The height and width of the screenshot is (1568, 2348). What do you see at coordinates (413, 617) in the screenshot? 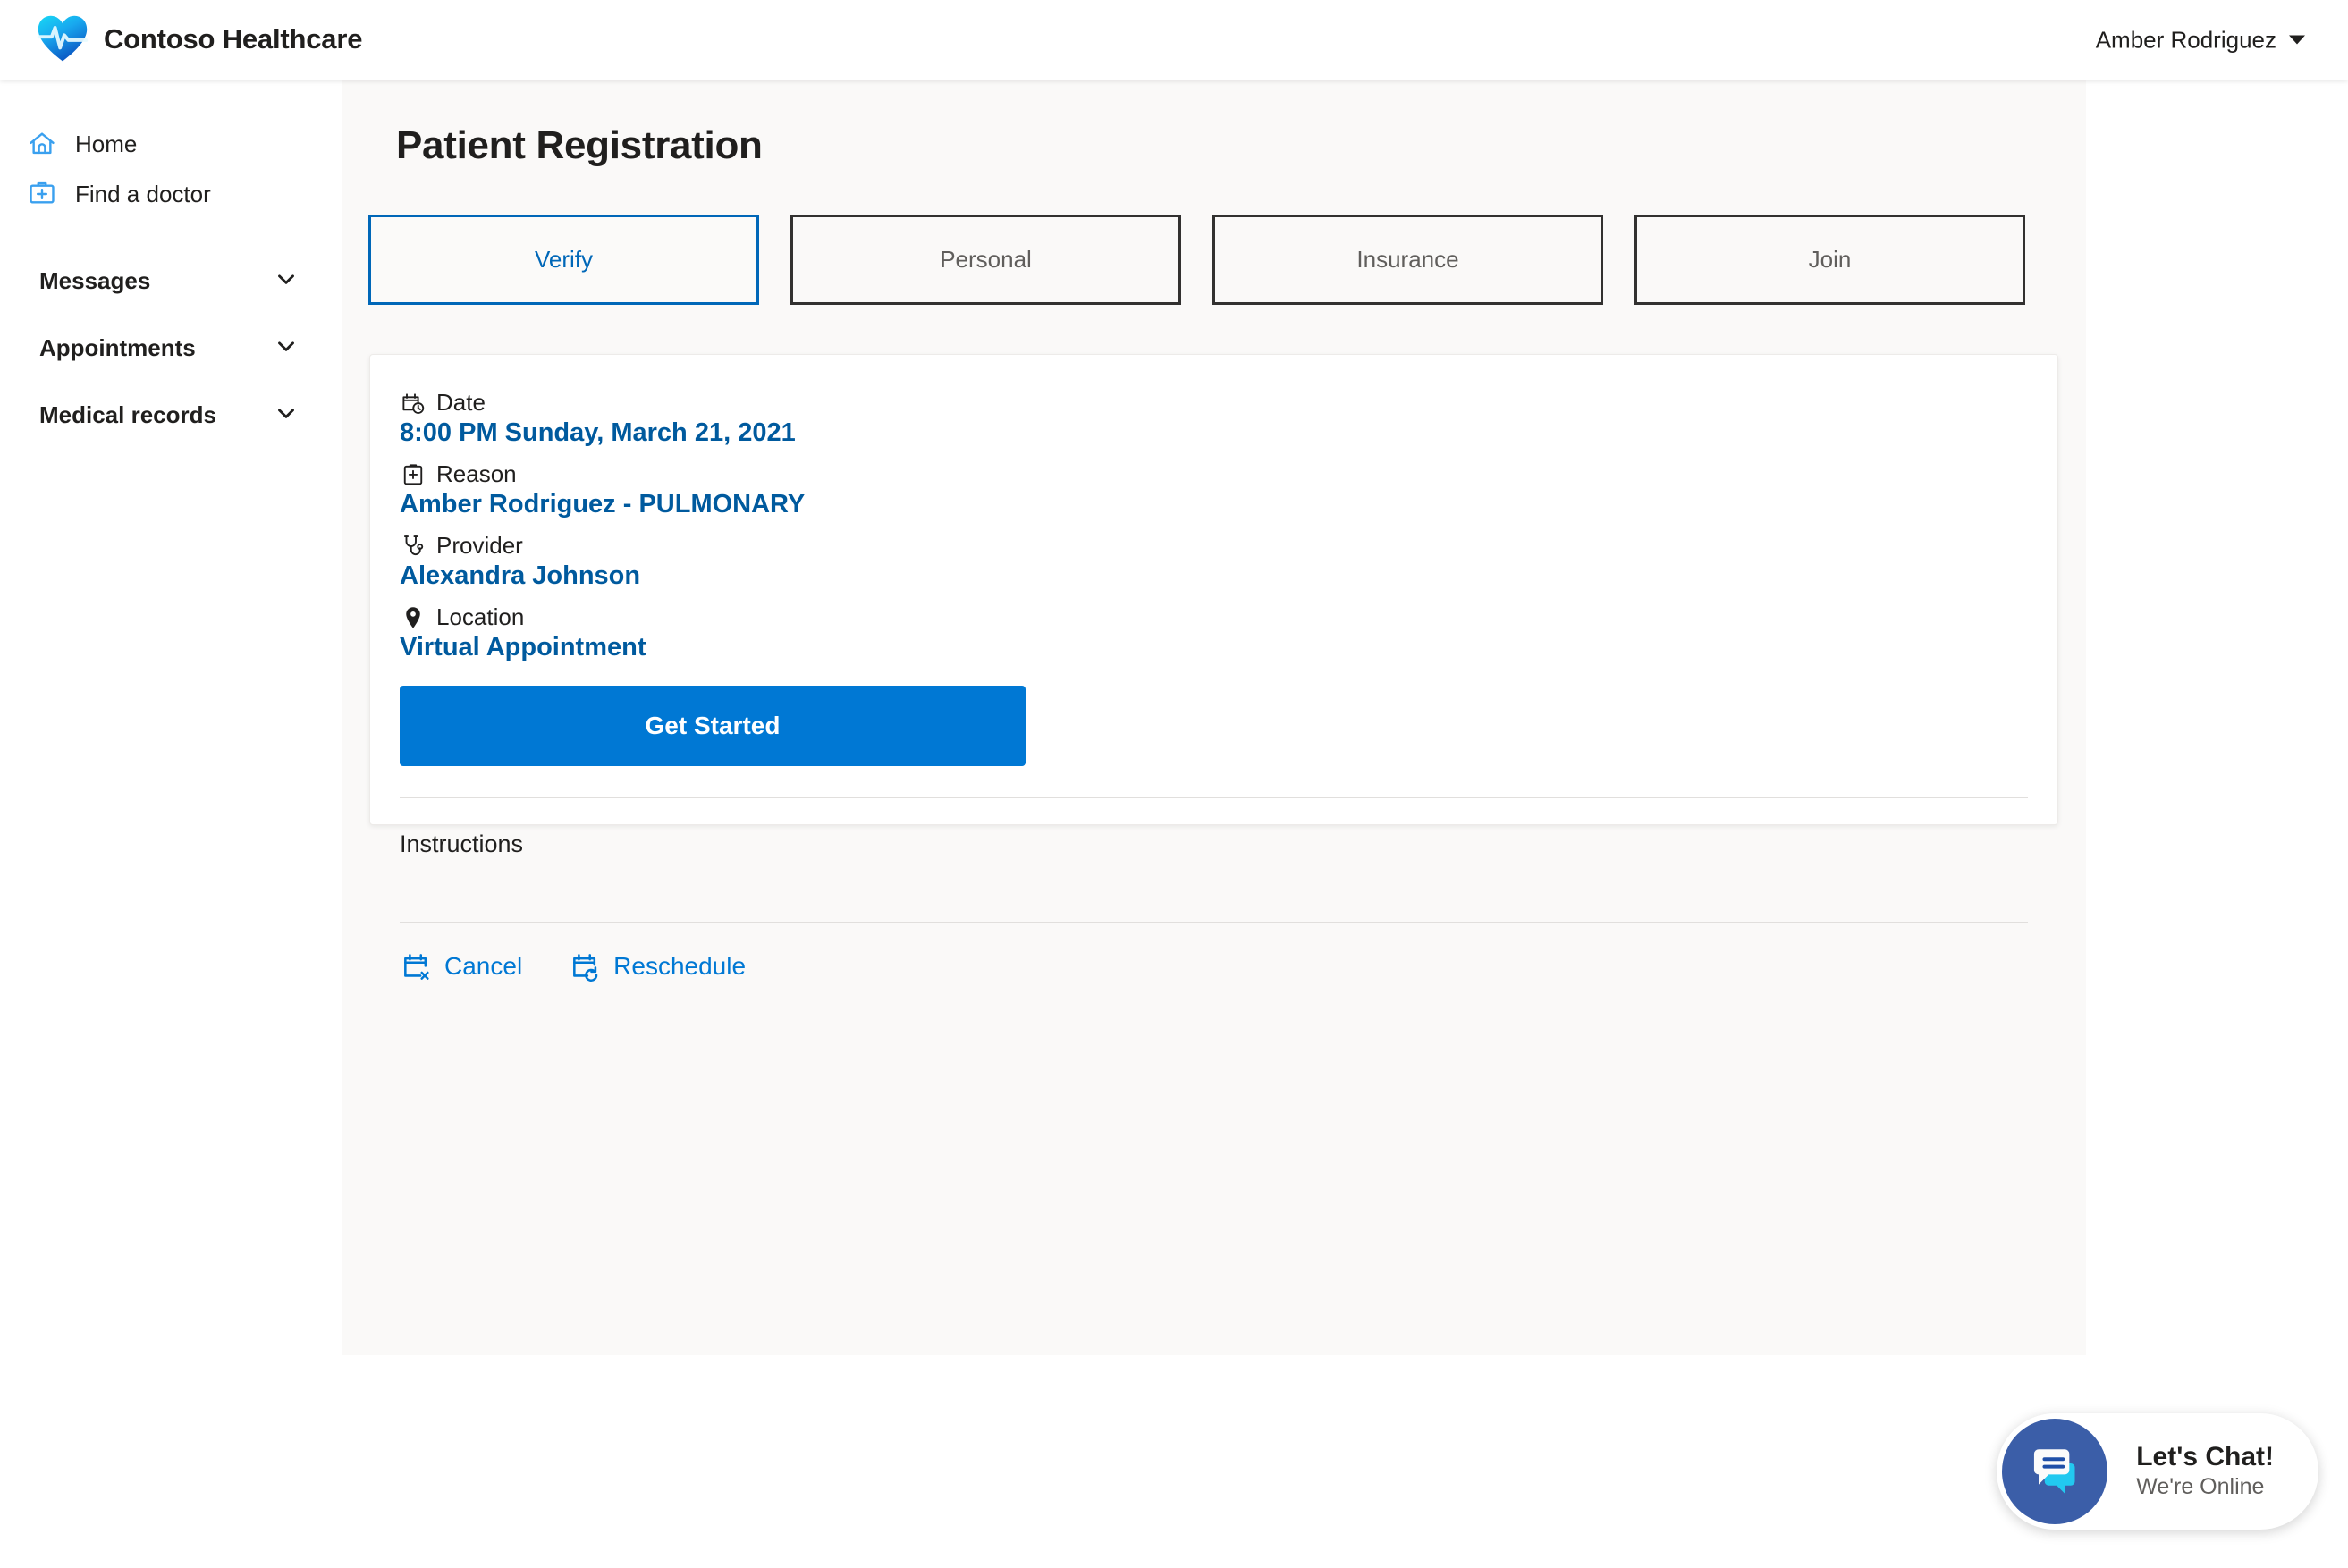
I see `map-pin-icon` at bounding box center [413, 617].